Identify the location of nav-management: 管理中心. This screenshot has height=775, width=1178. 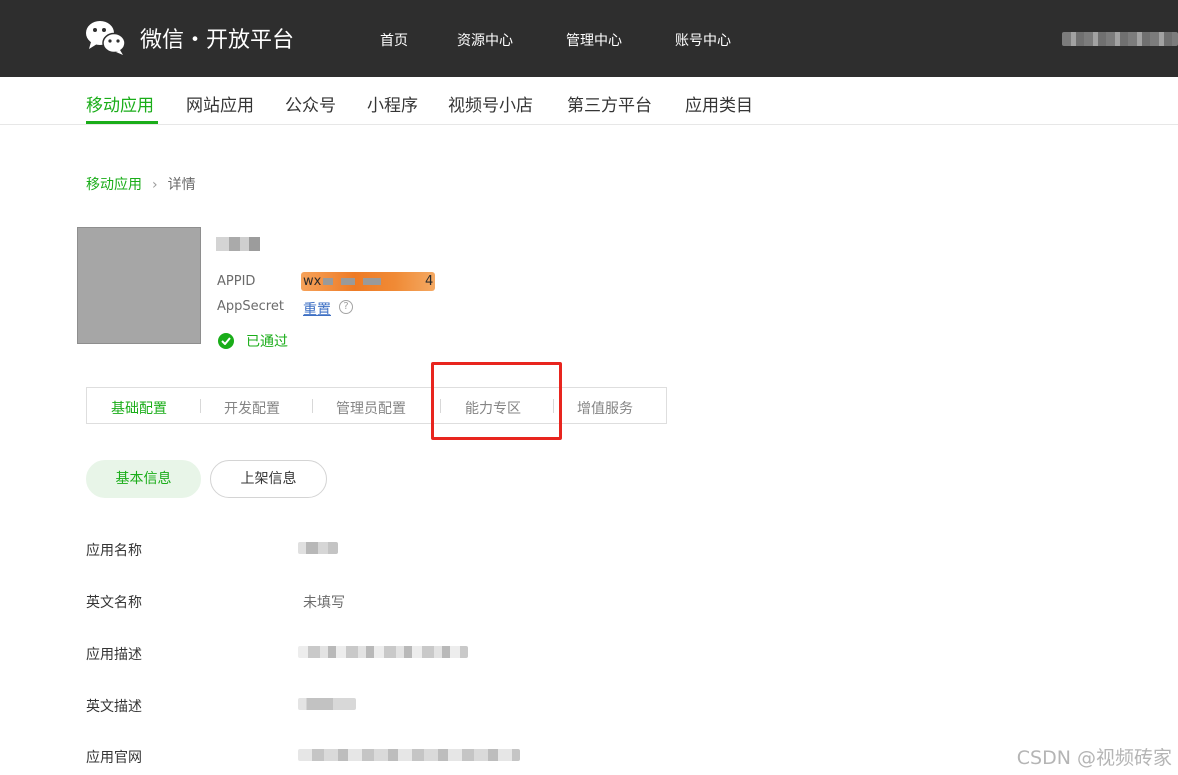
(594, 40).